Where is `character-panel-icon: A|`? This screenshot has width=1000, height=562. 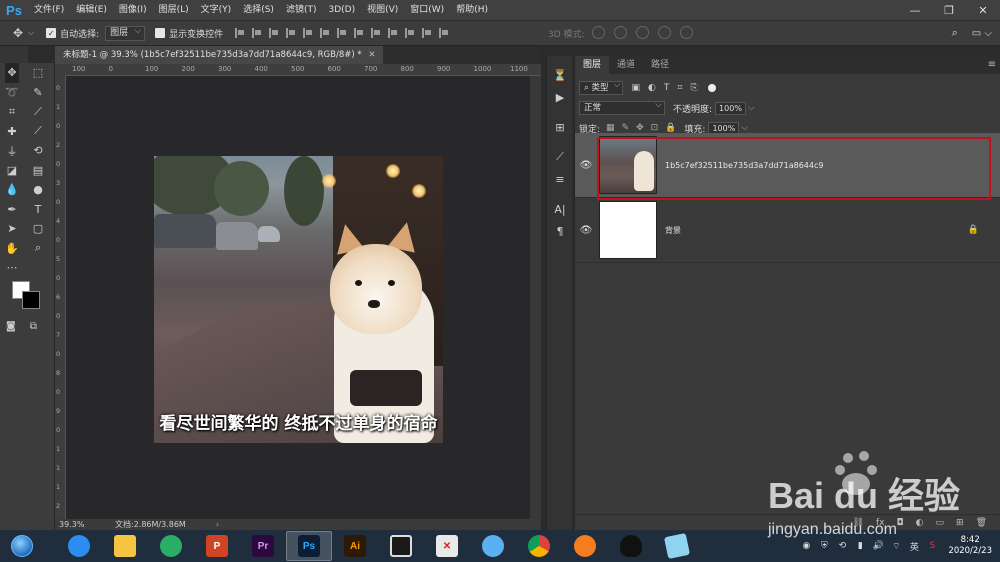 character-panel-icon: A| is located at coordinates (560, 209).